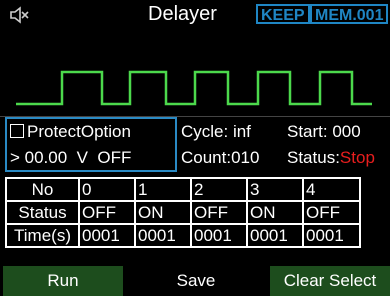 This screenshot has width=390, height=296. I want to click on protect-option-row: ProtectOption, so click(70, 132).